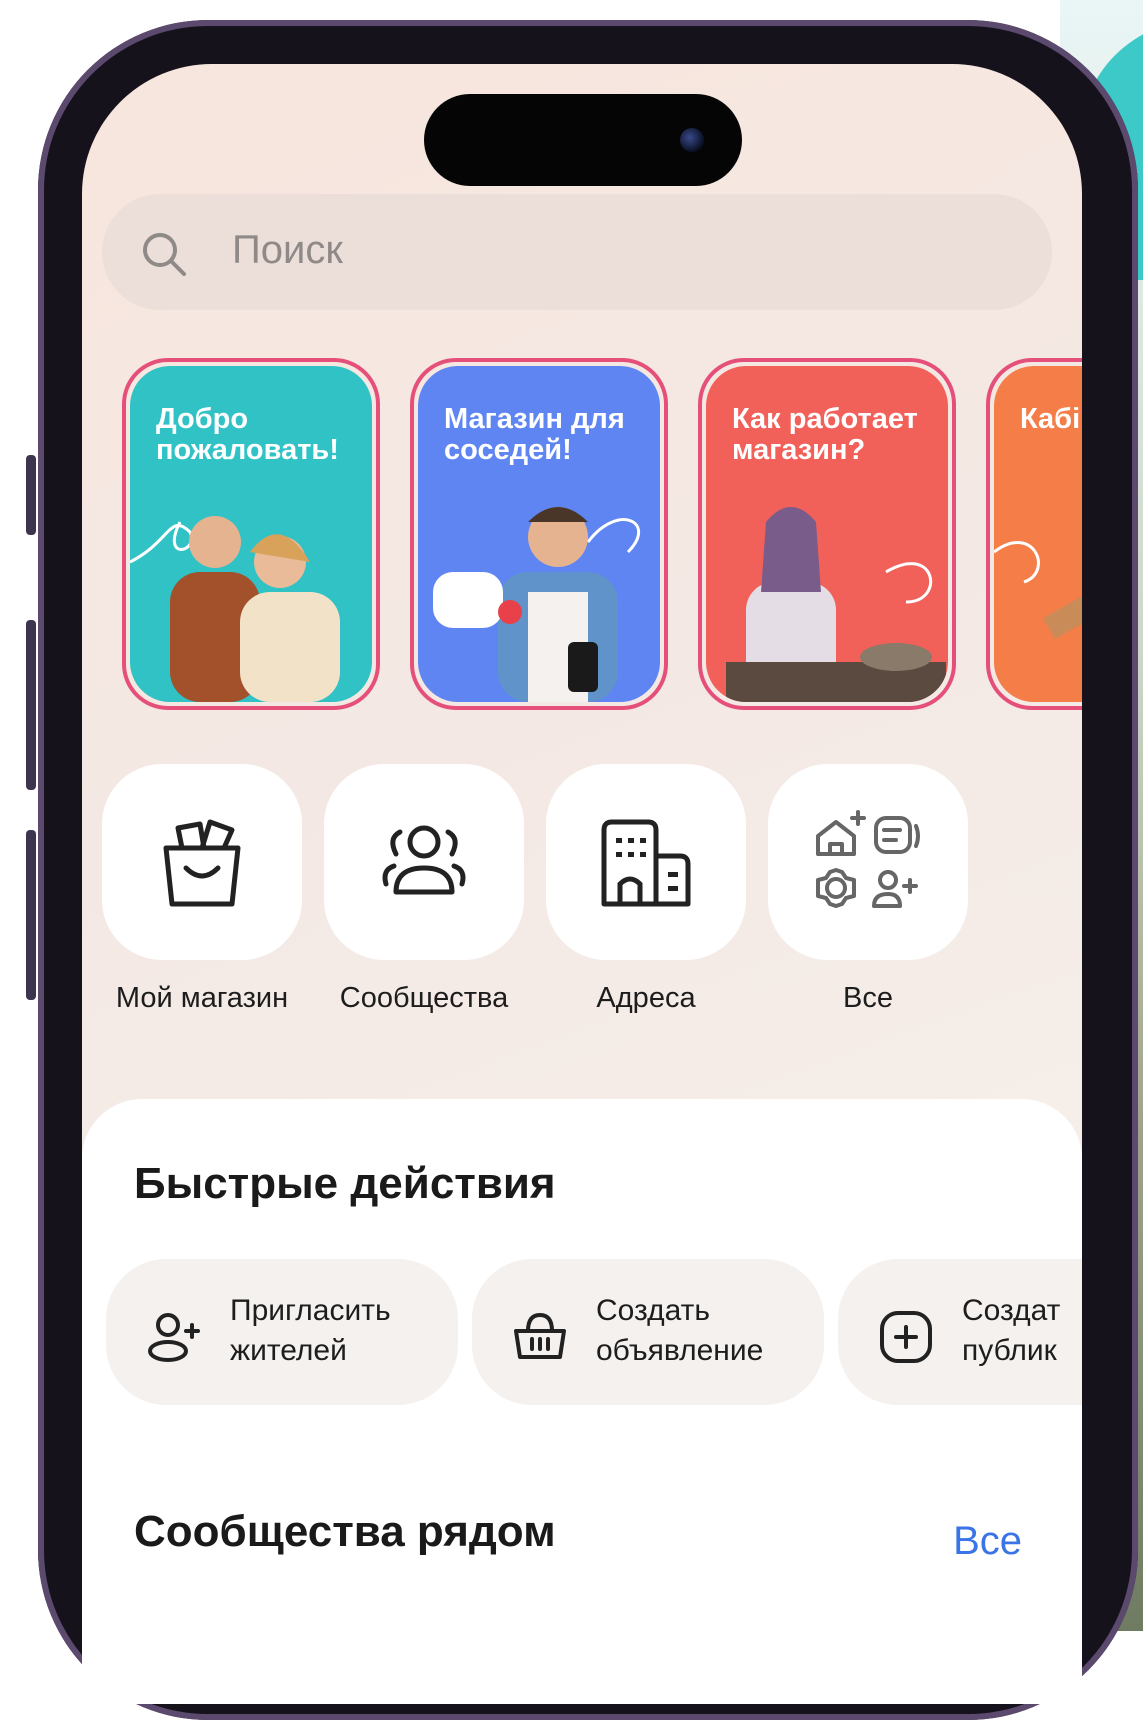 Image resolution: width=1143 pixels, height=1720 pixels. What do you see at coordinates (1011, 1330) in the screenshot?
I see `action-label: Создат публик` at bounding box center [1011, 1330].